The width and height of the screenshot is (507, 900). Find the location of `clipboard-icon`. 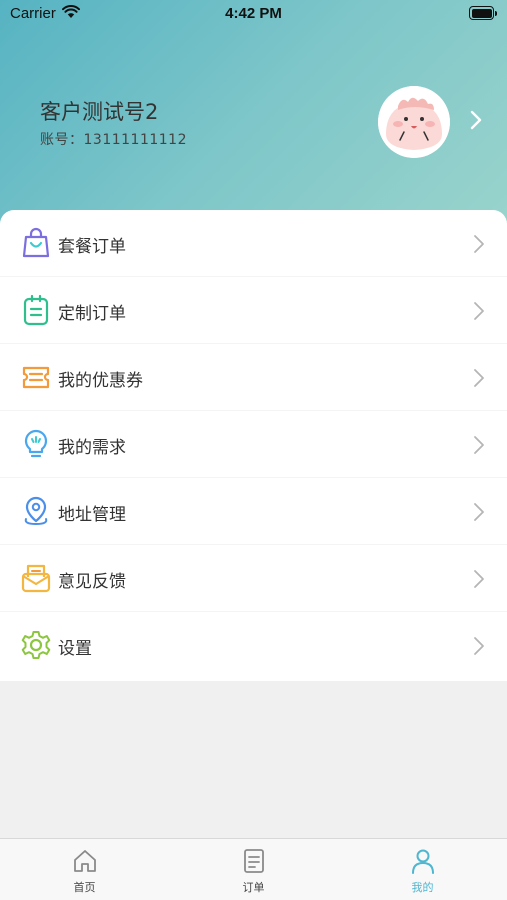

clipboard-icon is located at coordinates (36, 310).